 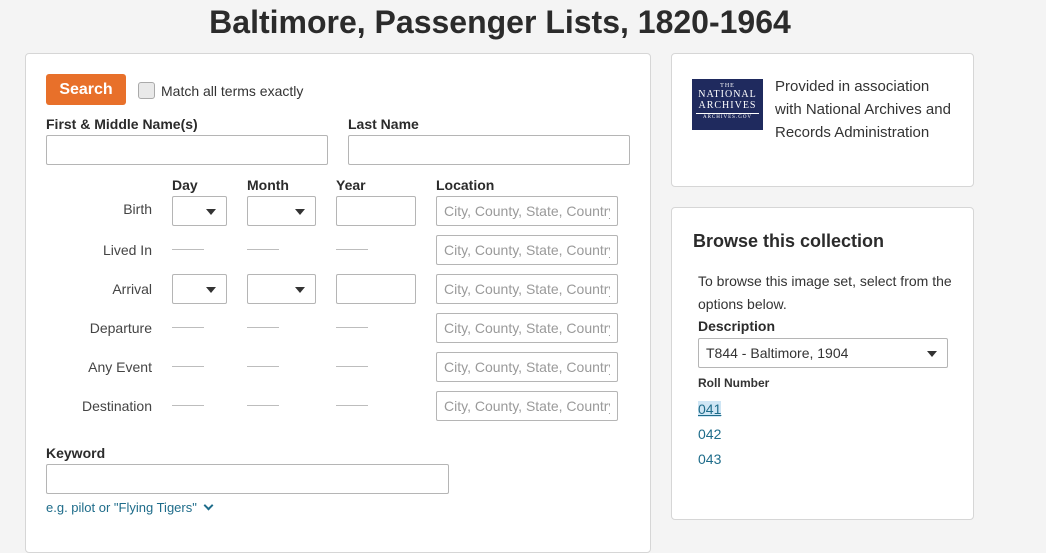 I want to click on any-event-row-label: Any Event, so click(x=120, y=367).